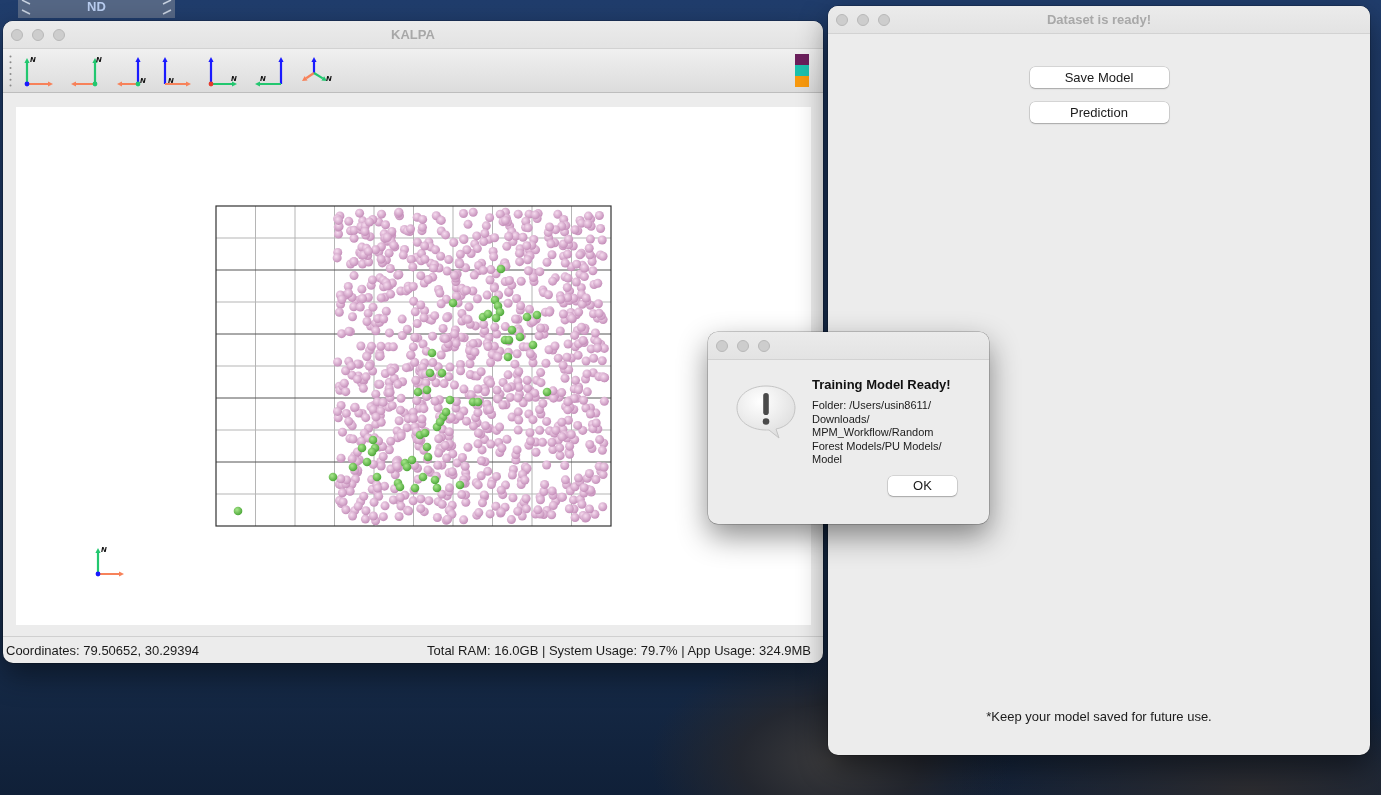 This screenshot has width=1381, height=800. Describe the element at coordinates (1099, 19) in the screenshot. I see `window-title: Dataset is ready!` at that location.